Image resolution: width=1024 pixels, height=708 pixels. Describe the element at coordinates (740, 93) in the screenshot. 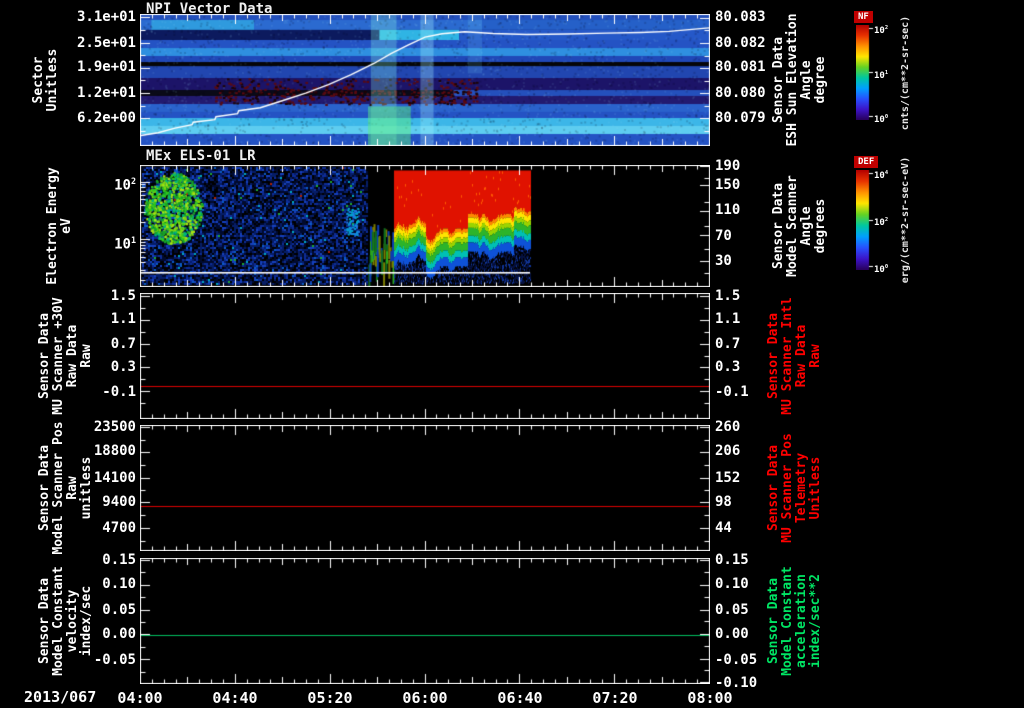

I see `right-tick-label: 80.080` at that location.